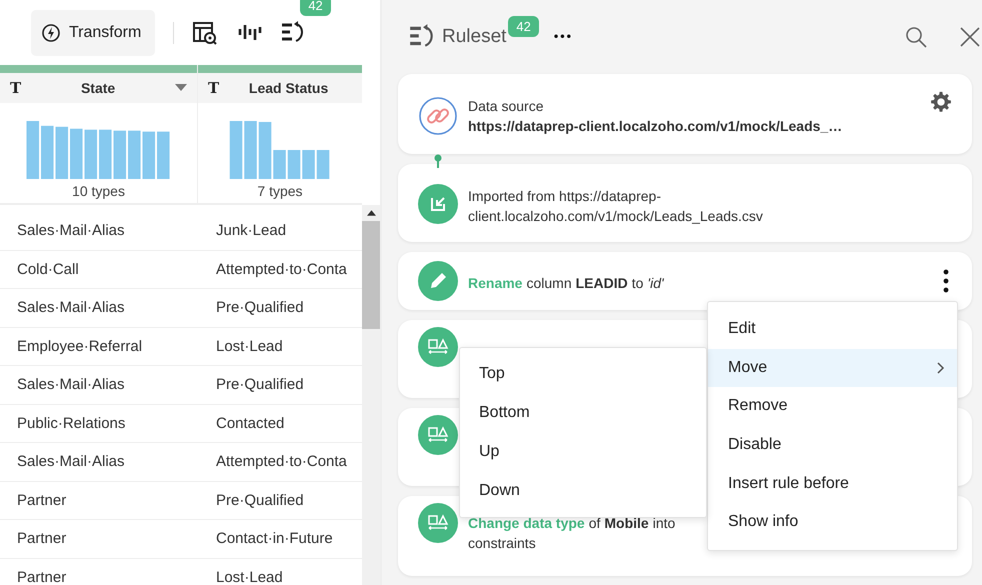  What do you see at coordinates (615, 216) in the screenshot?
I see `rule-text: client.localzoho.com/v1/mock/Leads_Leads.csv` at bounding box center [615, 216].